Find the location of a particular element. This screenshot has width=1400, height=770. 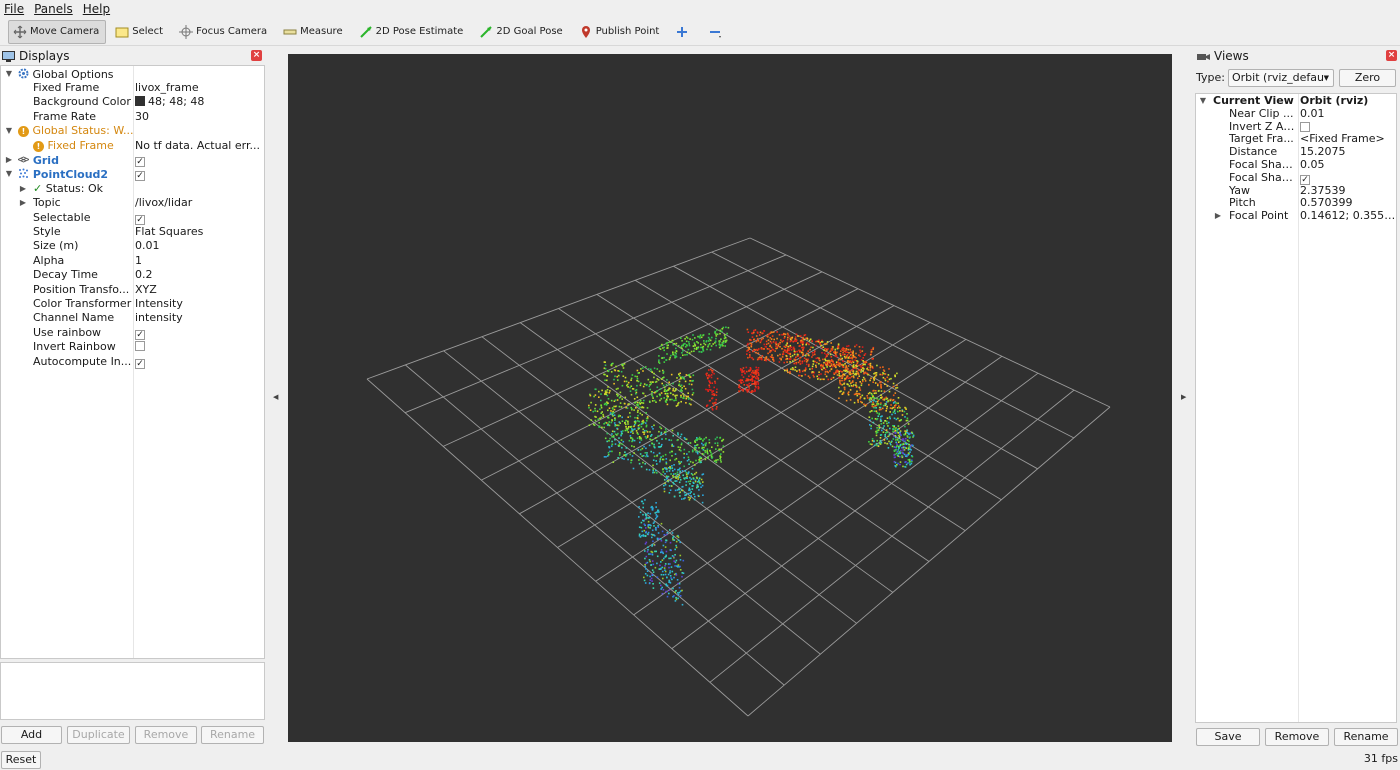

invert-rainbow-checkbox is located at coordinates (140, 346).